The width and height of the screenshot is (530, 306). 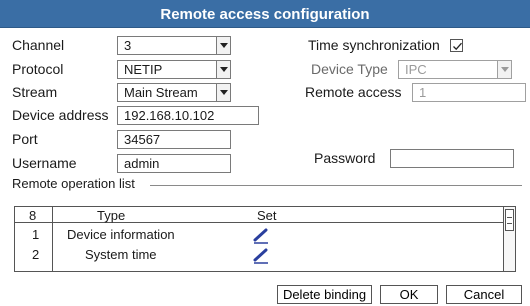 I want to click on row-index: 2, so click(x=36, y=254).